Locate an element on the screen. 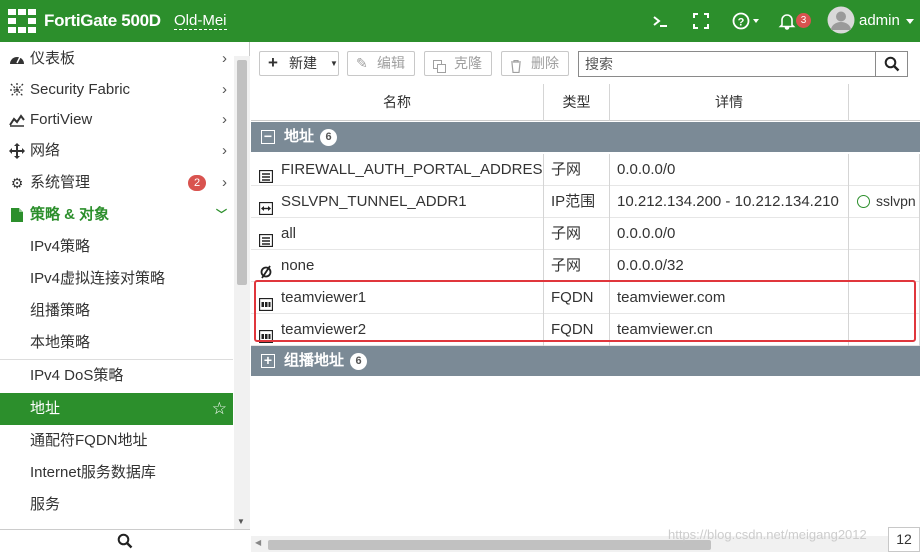  top-bar: FortiGate 500D Old-Mei ? 3 admin is located at coordinates (460, 21).